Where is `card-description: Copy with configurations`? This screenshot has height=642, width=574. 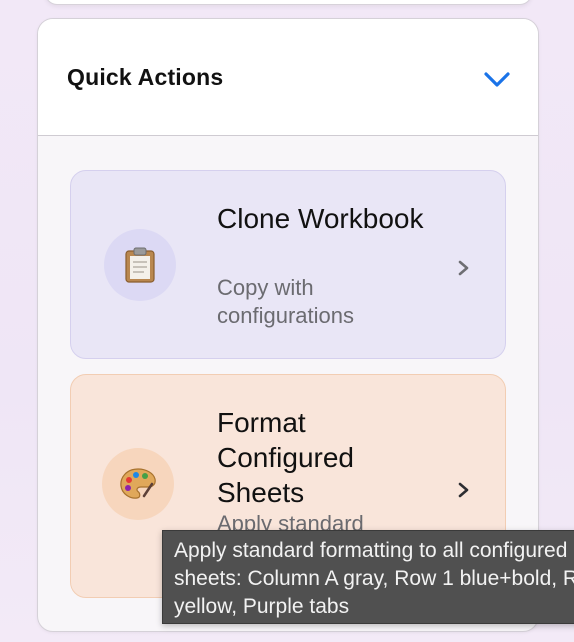 card-description: Copy with configurations is located at coordinates (285, 301).